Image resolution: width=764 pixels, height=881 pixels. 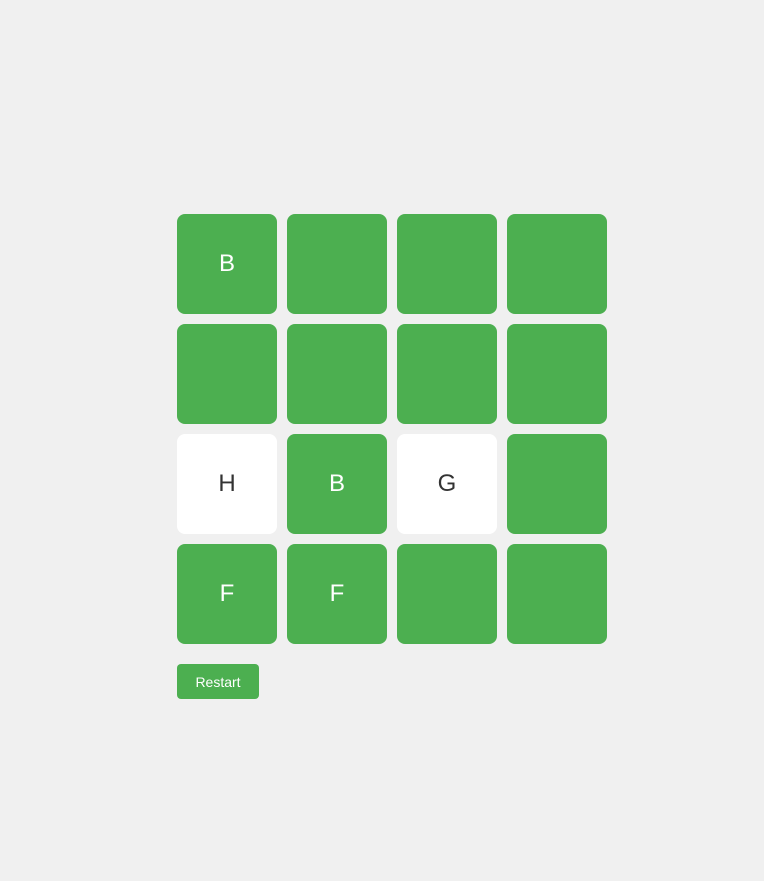 What do you see at coordinates (447, 594) in the screenshot?
I see `tile-r4-c3` at bounding box center [447, 594].